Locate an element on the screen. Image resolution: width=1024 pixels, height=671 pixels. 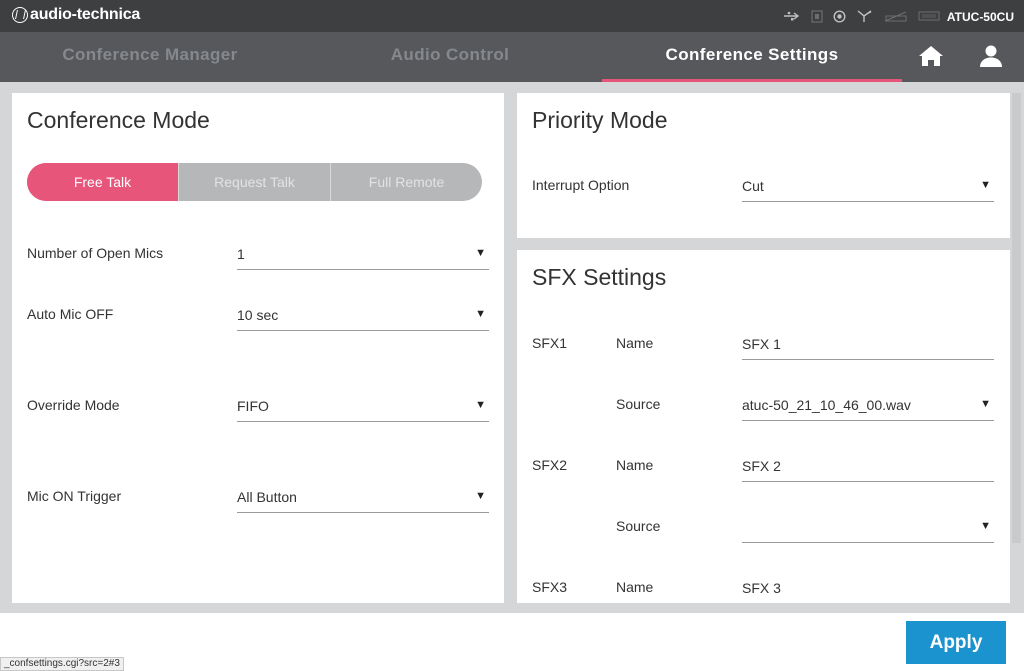
sfx2-label: SFX2 is located at coordinates (550, 465).